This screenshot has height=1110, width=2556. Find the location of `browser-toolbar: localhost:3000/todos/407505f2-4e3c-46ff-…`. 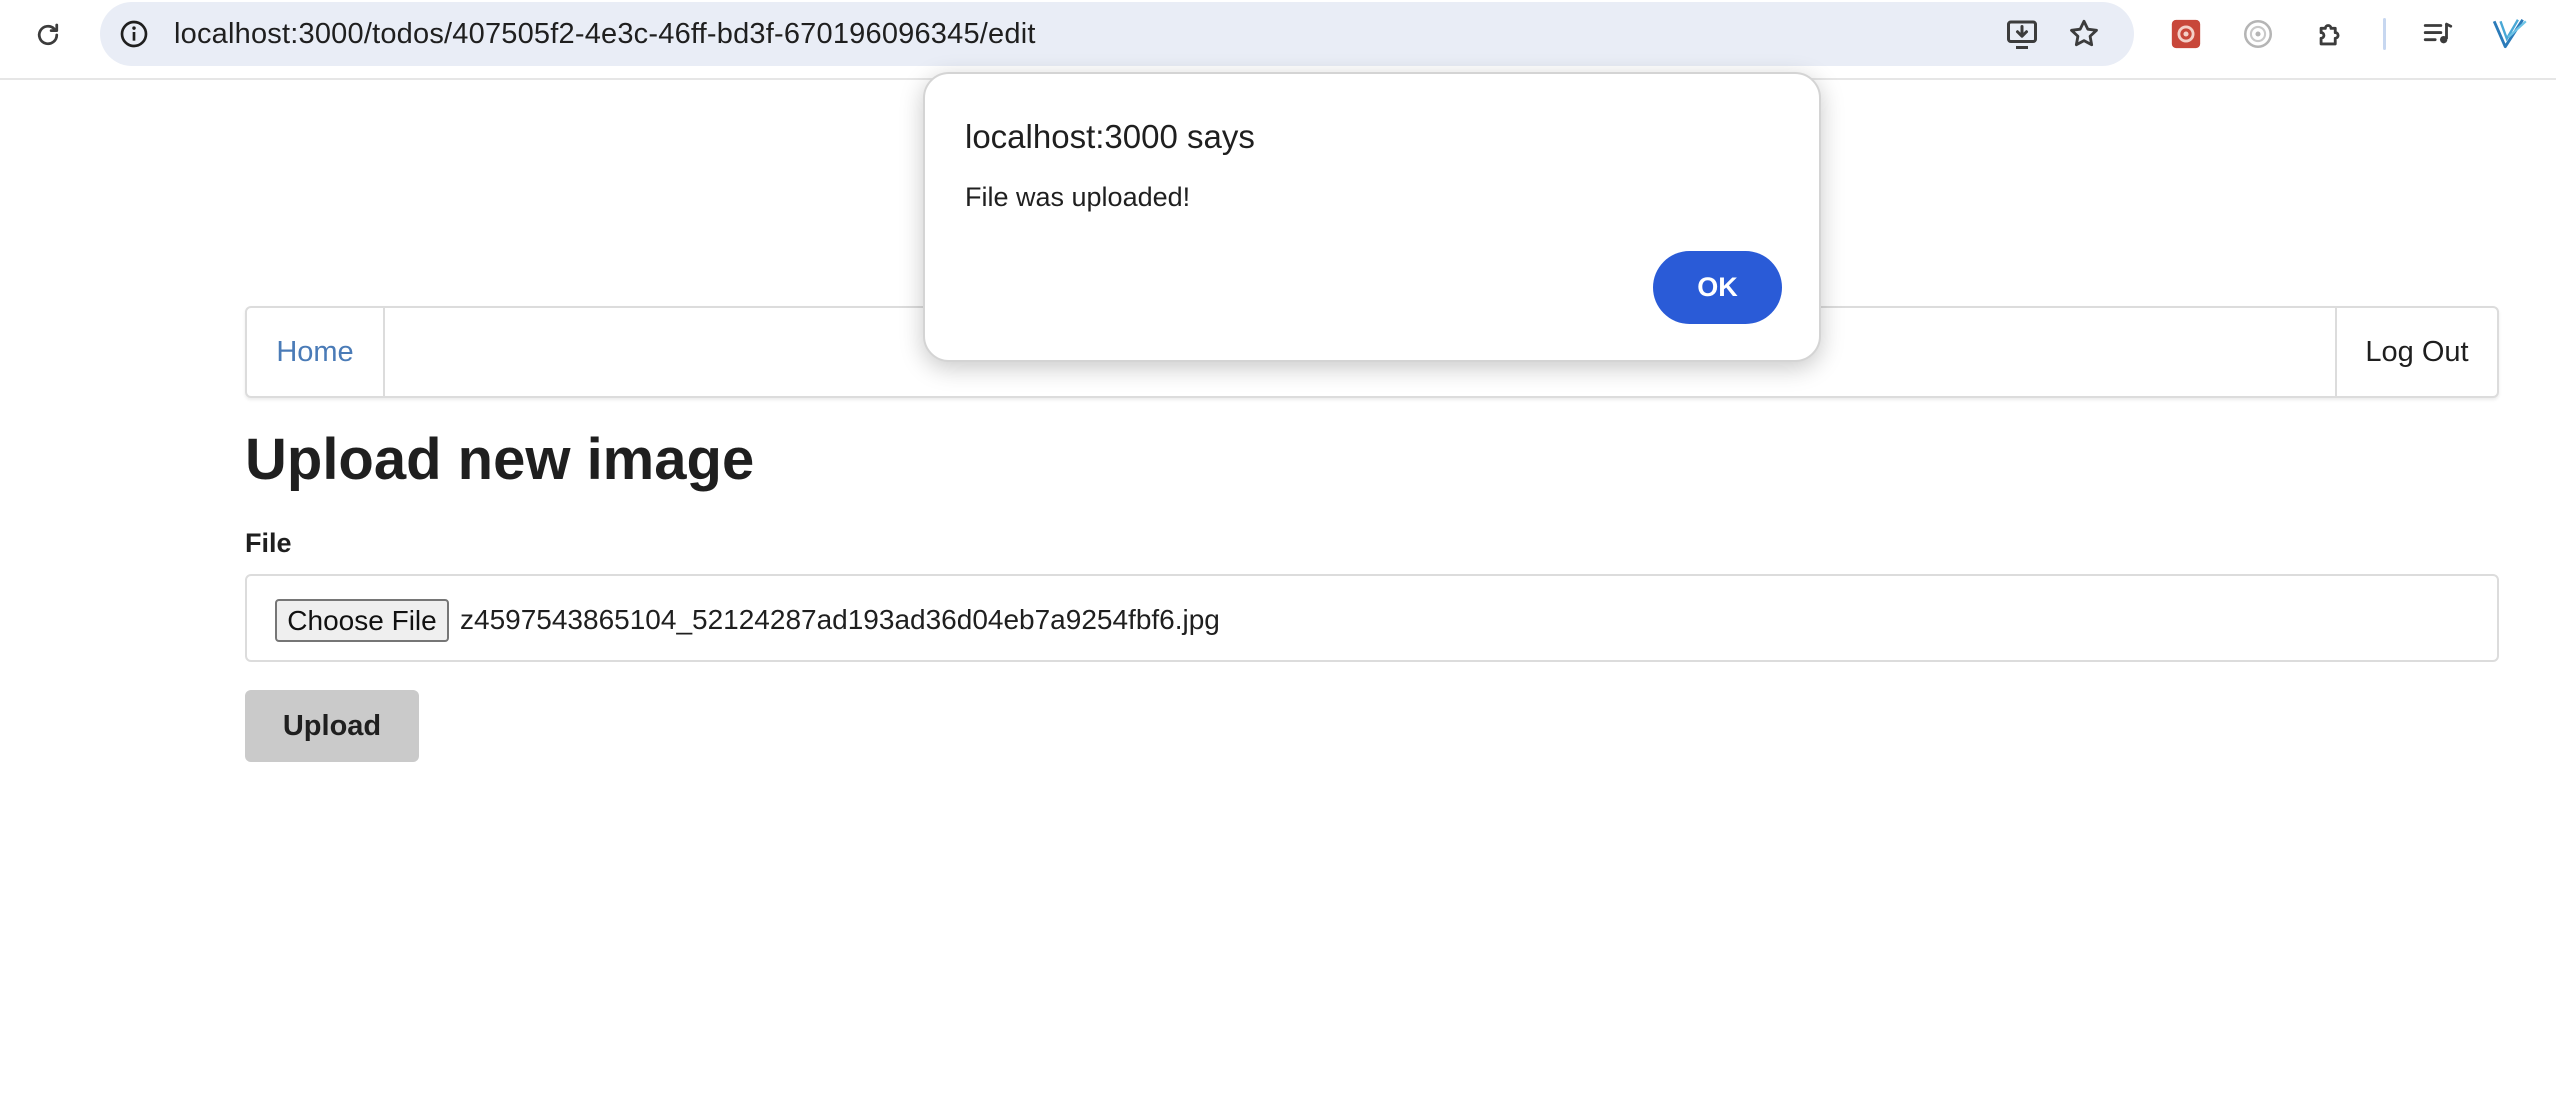

browser-toolbar: localhost:3000/todos/407505f2-4e3c-46ff-… is located at coordinates (1278, 40).